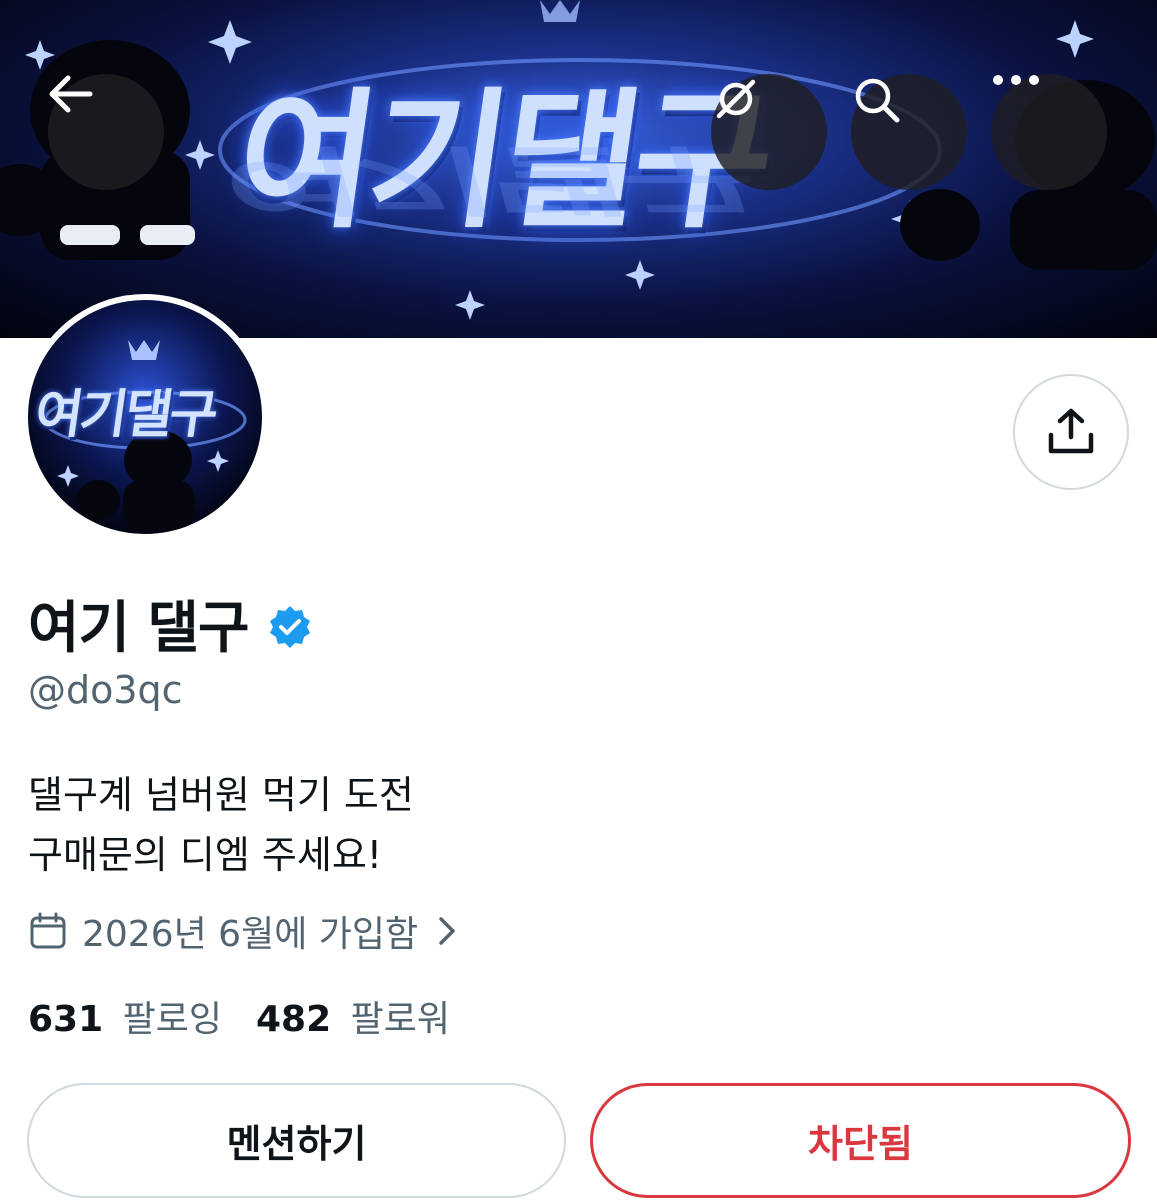 The width and height of the screenshot is (1157, 1200). I want to click on profile-bio: 댈구계 넘버원 먹기 도전 구매문의 디엠 주세요!, so click(221, 825).